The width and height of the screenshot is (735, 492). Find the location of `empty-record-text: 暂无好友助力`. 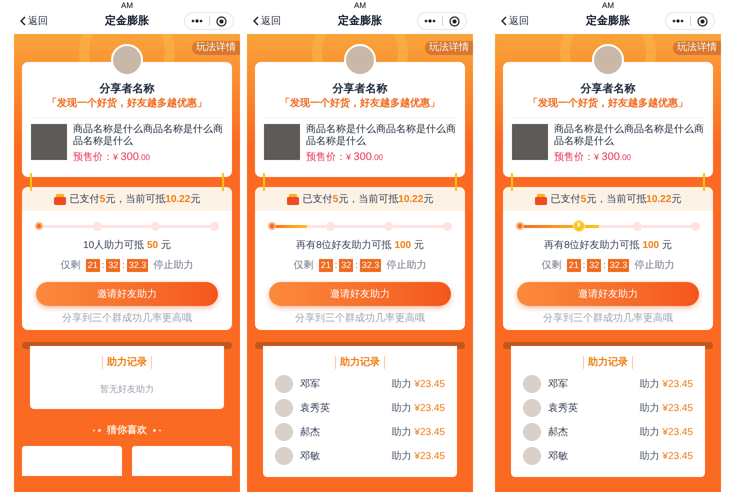

empty-record-text: 暂无好友助力 is located at coordinates (127, 389).